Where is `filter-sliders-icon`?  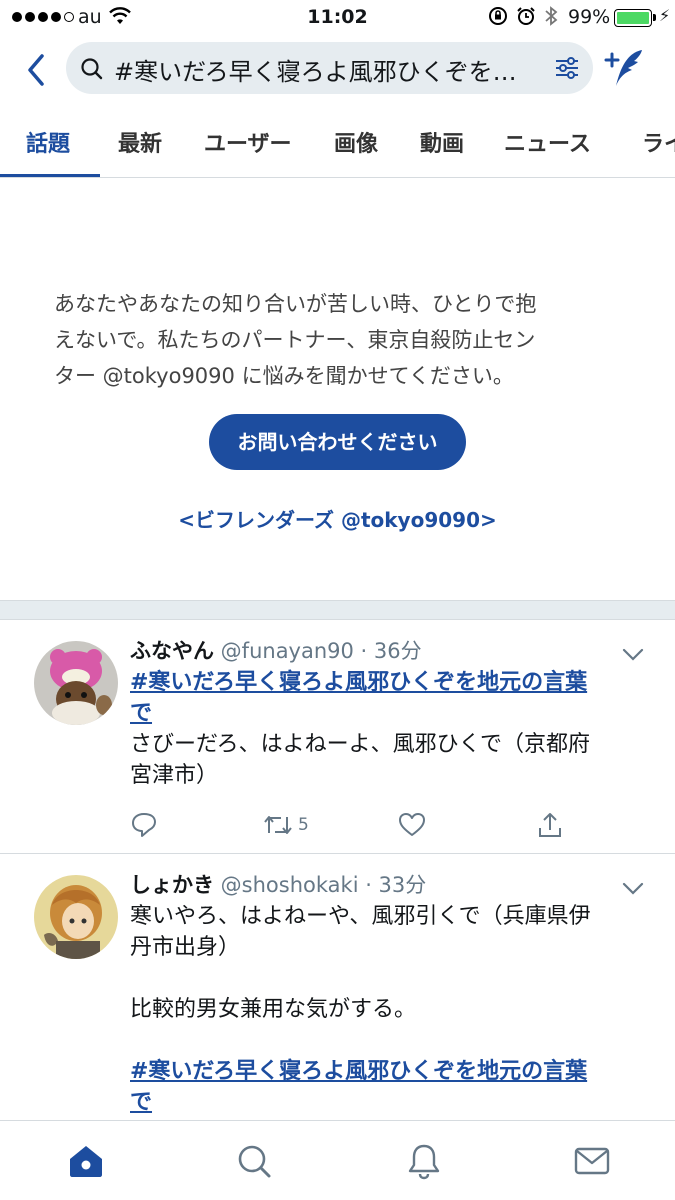 filter-sliders-icon is located at coordinates (567, 70).